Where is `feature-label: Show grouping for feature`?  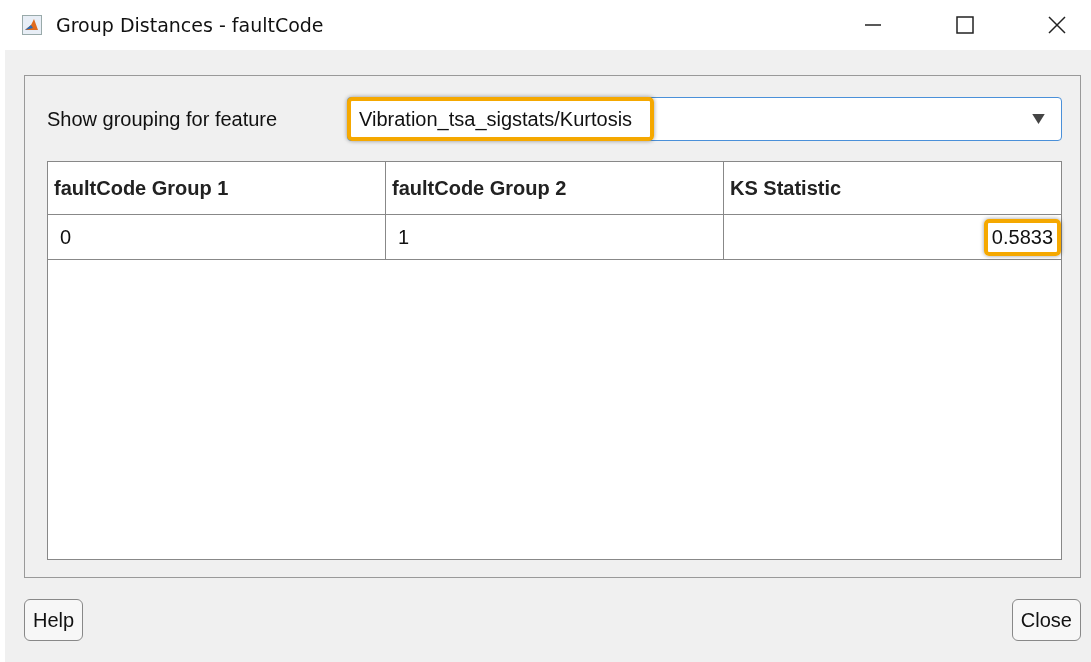 feature-label: Show grouping for feature is located at coordinates (163, 119).